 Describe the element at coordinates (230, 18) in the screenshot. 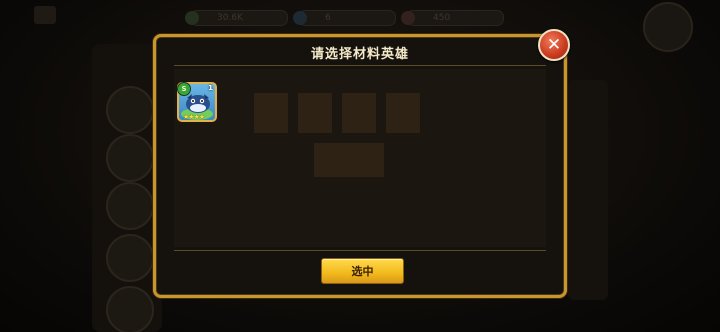

I see `gold-amount: 30.6K` at that location.